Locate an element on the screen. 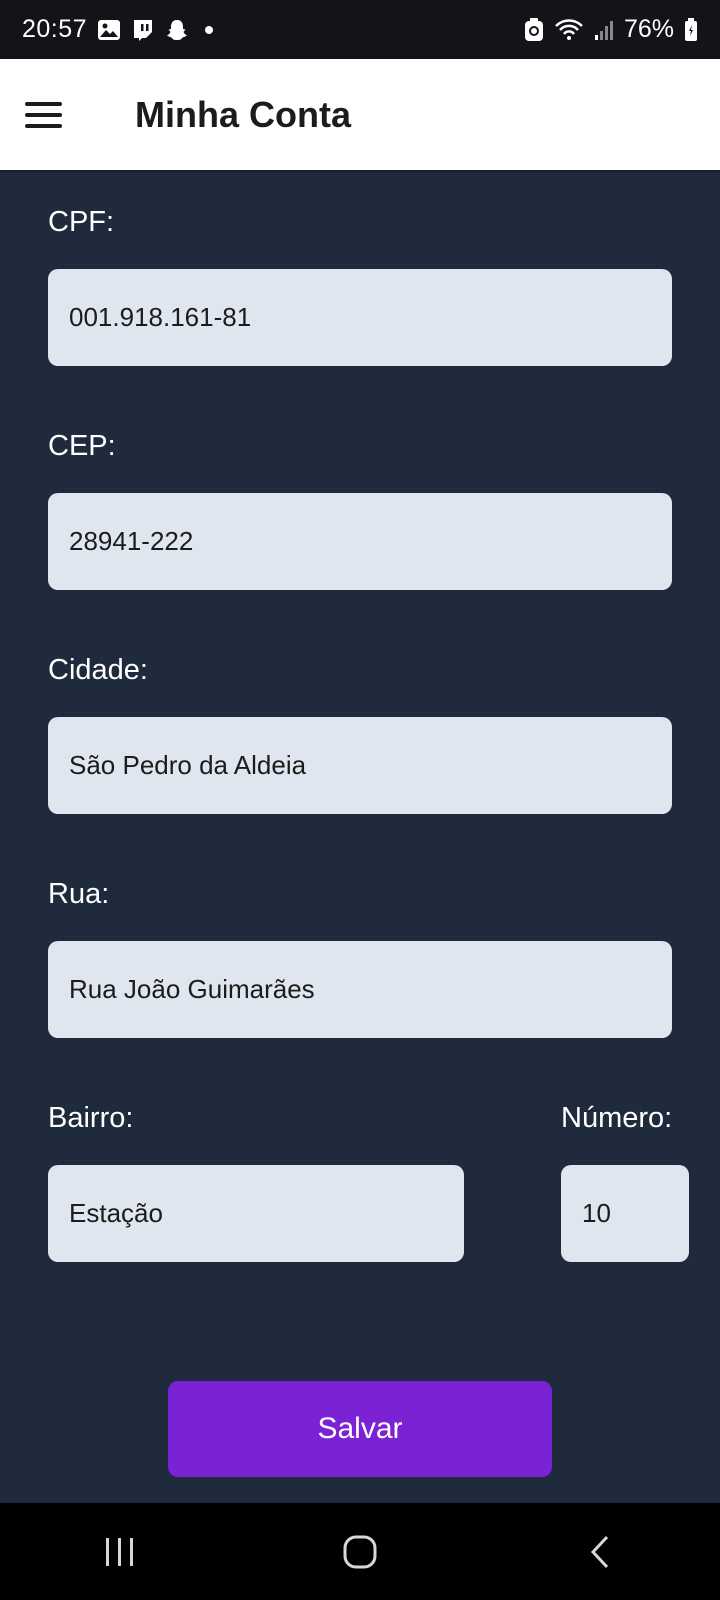  cpf-input is located at coordinates (360, 317).